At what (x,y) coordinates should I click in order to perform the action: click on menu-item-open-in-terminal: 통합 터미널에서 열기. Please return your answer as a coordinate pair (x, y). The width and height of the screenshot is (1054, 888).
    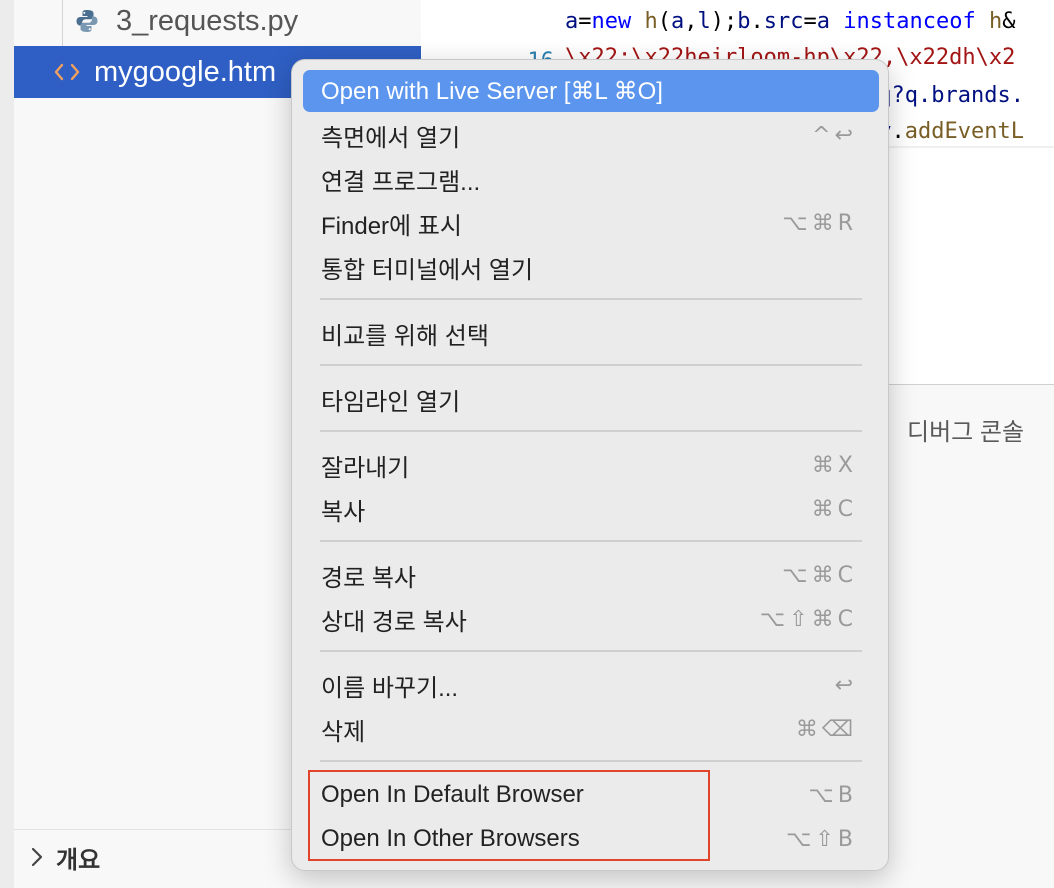
    Looking at the image, I should click on (591, 267).